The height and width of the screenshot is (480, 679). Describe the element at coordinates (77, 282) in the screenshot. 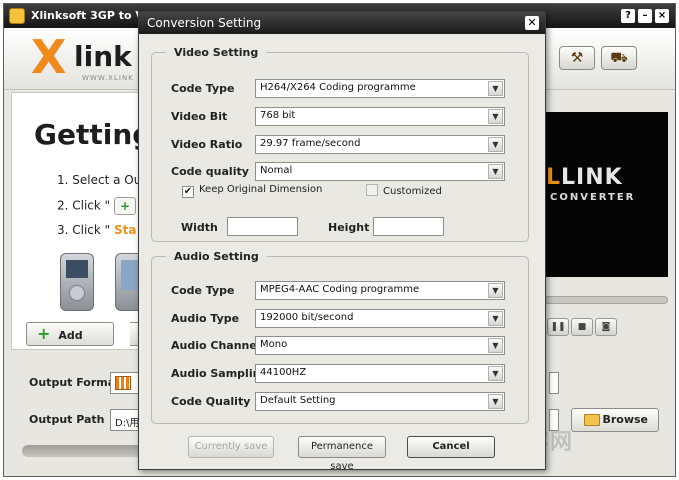

I see `ipod-device-icon` at that location.